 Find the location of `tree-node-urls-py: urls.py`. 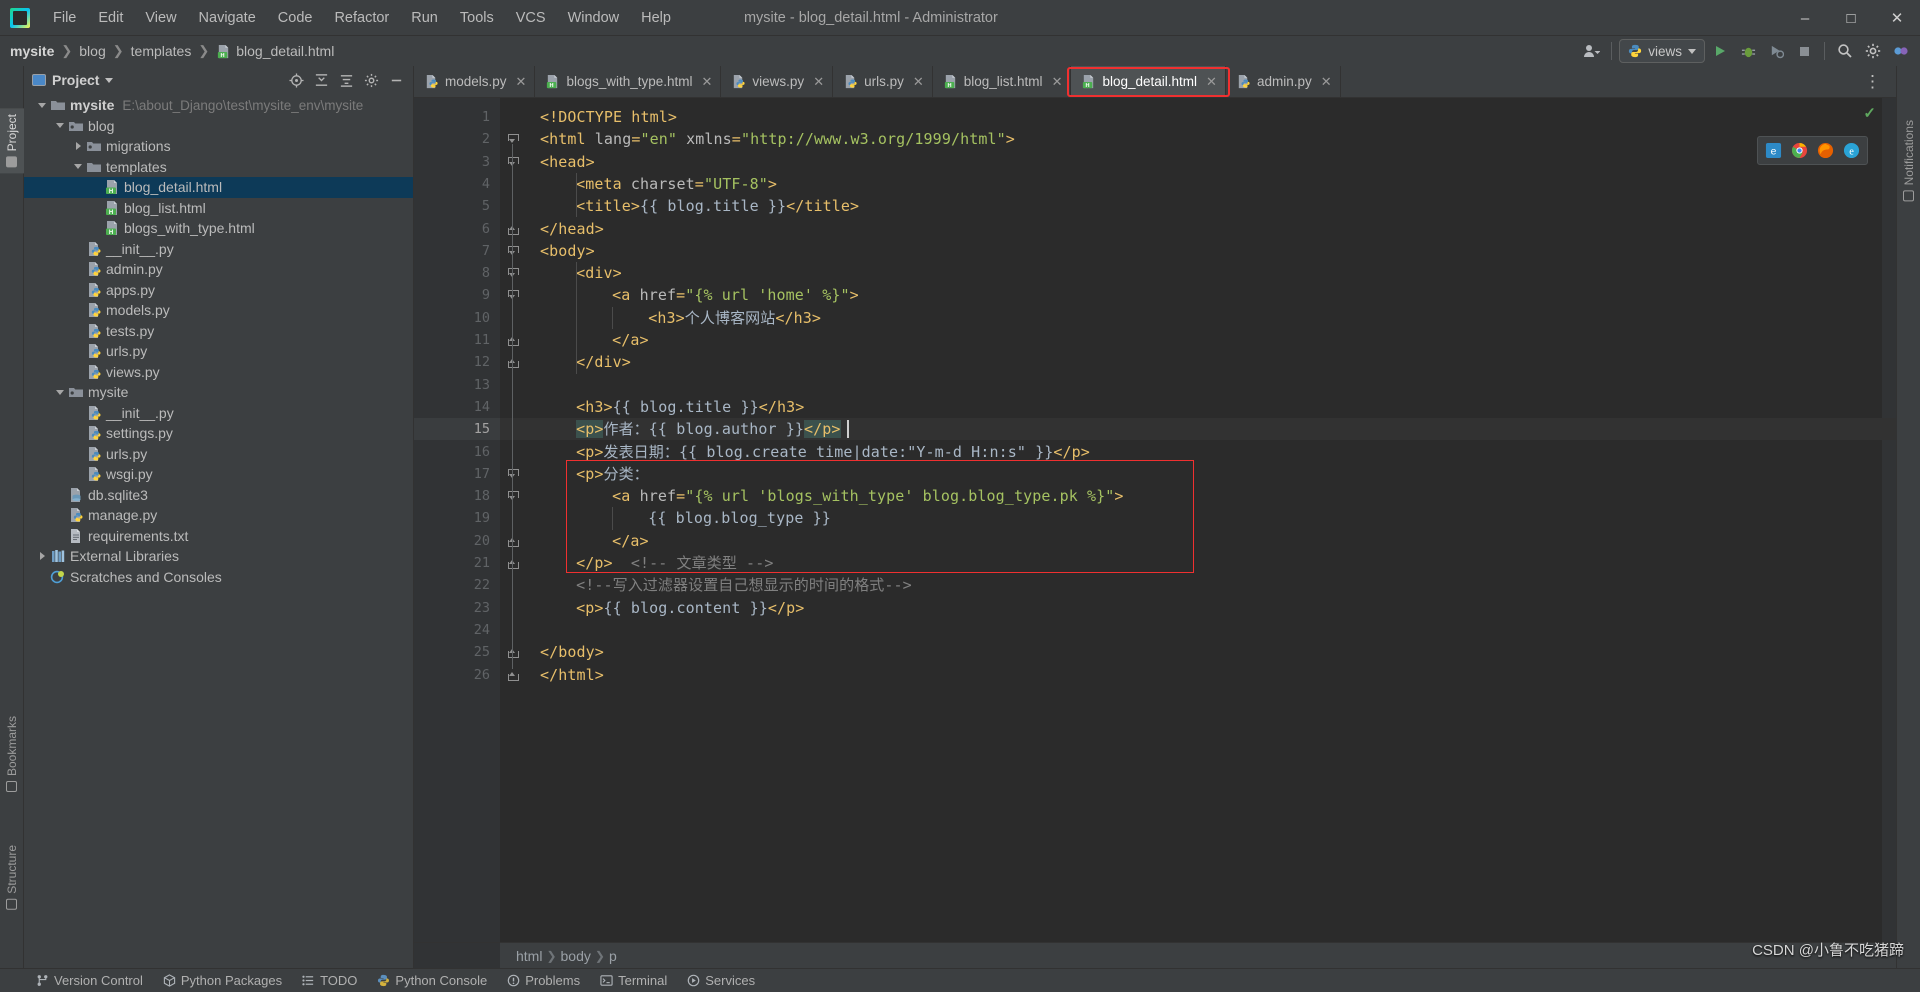

tree-node-urls-py: urls.py is located at coordinates (218, 454).